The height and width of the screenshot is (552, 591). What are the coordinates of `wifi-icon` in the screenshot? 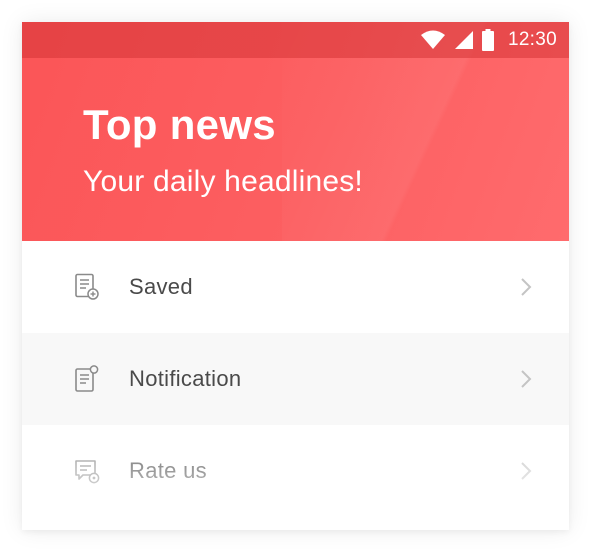 It's located at (432, 39).